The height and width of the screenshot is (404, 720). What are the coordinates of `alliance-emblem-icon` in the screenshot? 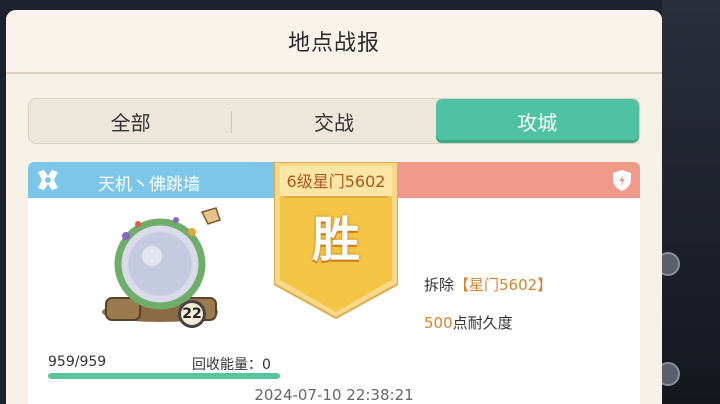 It's located at (48, 180).